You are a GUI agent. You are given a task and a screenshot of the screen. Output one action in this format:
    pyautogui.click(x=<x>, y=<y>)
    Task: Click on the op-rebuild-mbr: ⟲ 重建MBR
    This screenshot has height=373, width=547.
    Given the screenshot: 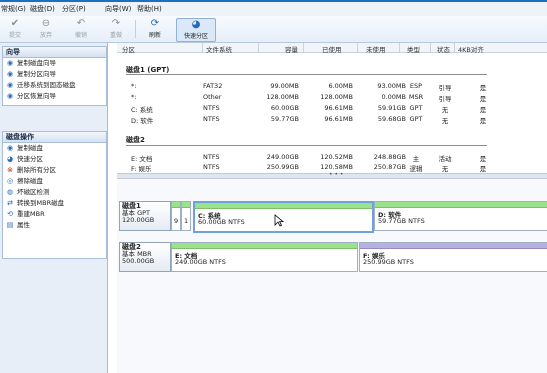 What is the action you would take?
    pyautogui.click(x=54, y=214)
    